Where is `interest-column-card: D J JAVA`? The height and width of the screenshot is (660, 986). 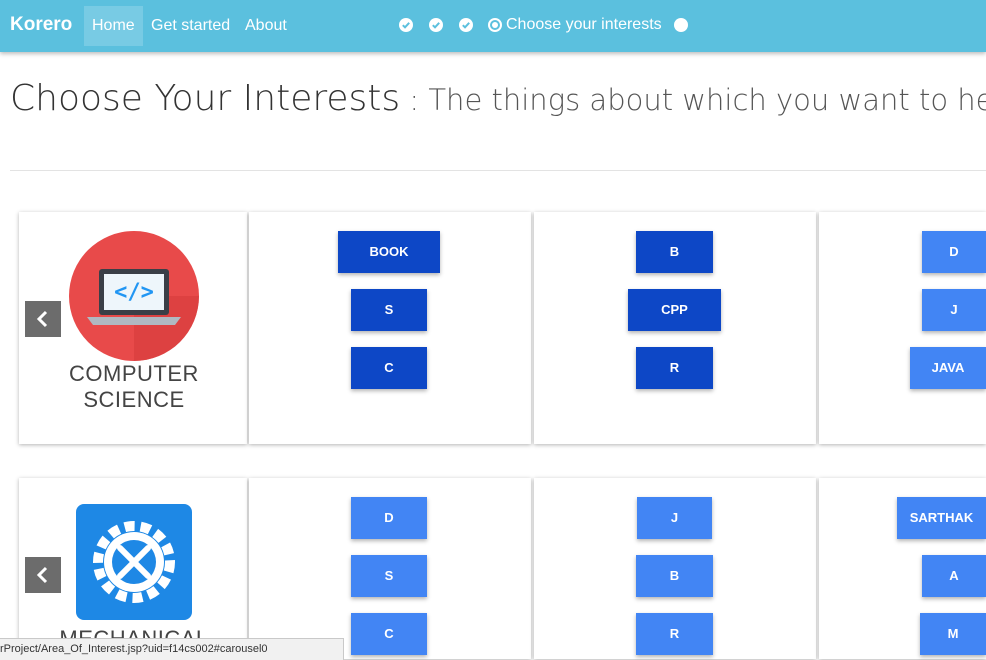 interest-column-card: D J JAVA is located at coordinates (902, 328).